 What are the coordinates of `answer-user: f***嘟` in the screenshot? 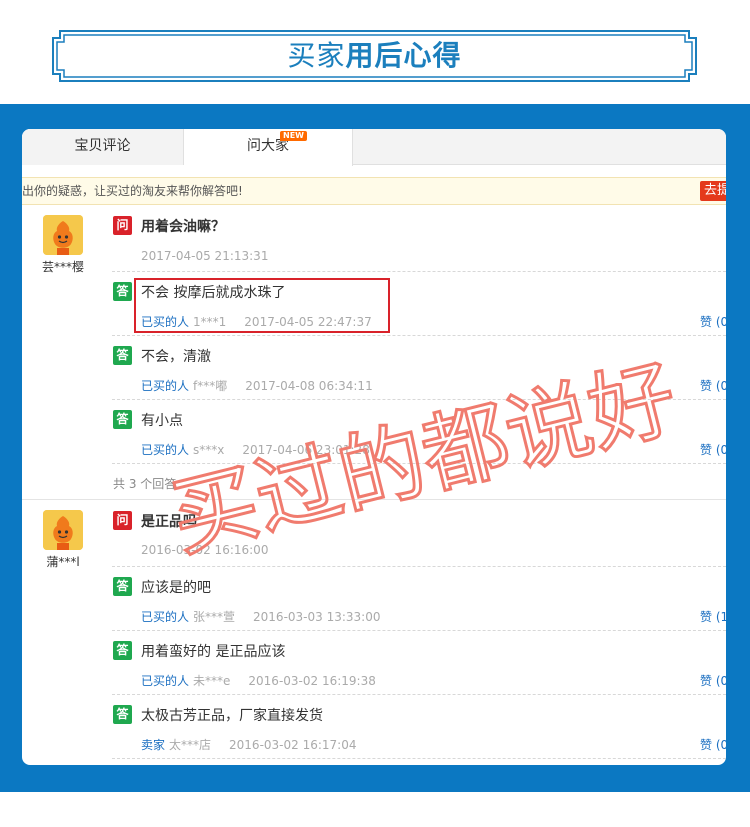 It's located at (210, 386).